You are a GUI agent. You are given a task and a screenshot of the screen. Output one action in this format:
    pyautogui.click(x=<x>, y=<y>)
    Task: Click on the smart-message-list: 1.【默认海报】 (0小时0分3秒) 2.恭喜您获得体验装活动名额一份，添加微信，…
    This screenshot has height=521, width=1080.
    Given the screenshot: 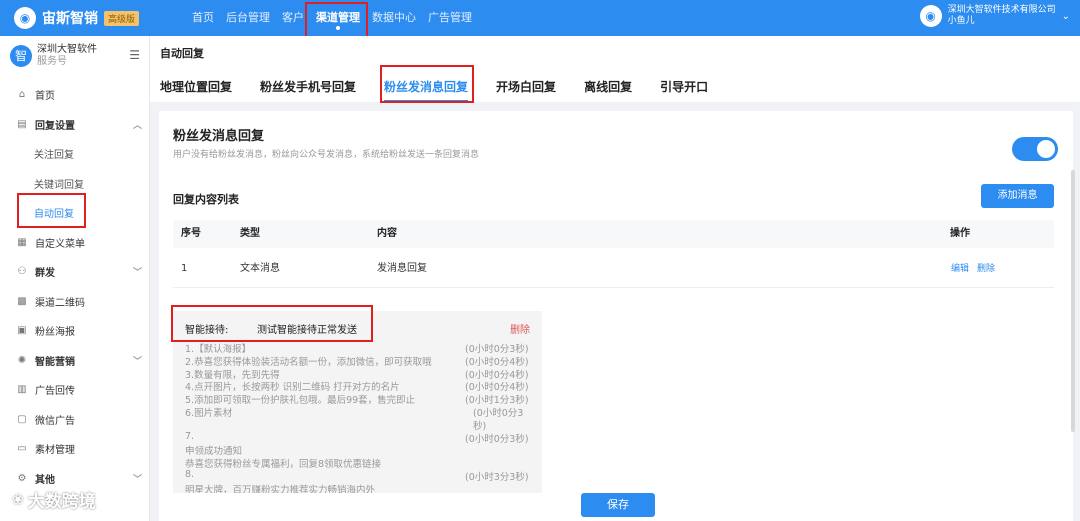 What is the action you would take?
    pyautogui.click(x=360, y=417)
    